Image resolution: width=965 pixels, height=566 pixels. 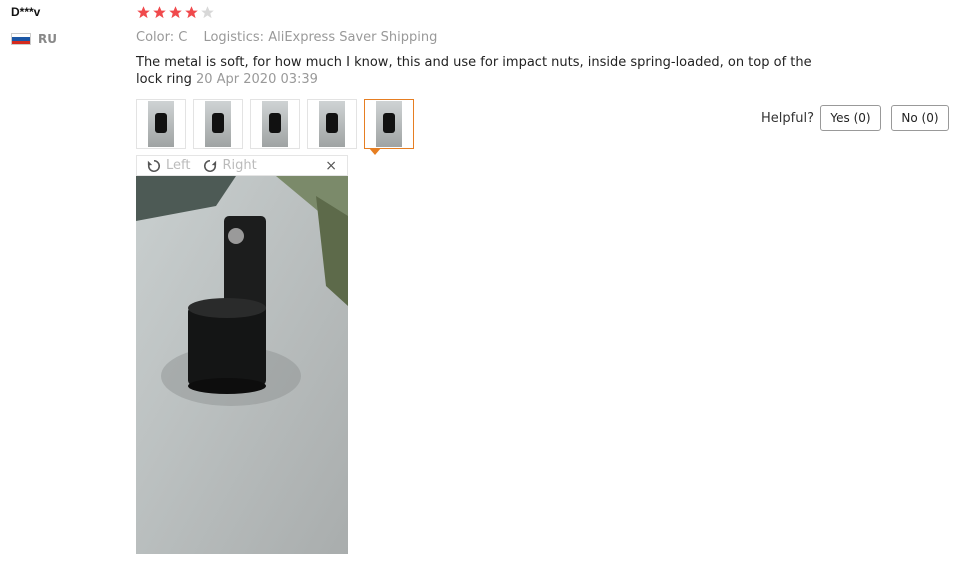 I want to click on rotate-right-label: Right, so click(x=239, y=165).